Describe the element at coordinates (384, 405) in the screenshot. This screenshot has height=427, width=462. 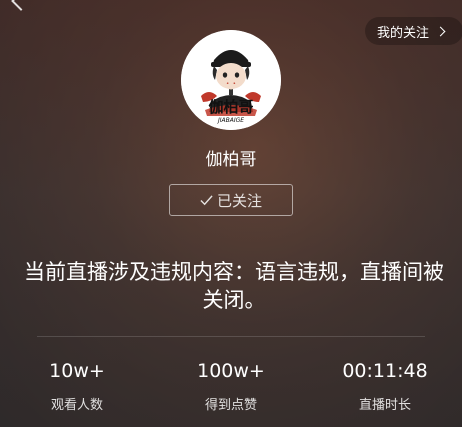
I see `stat-label: 直播时长` at that location.